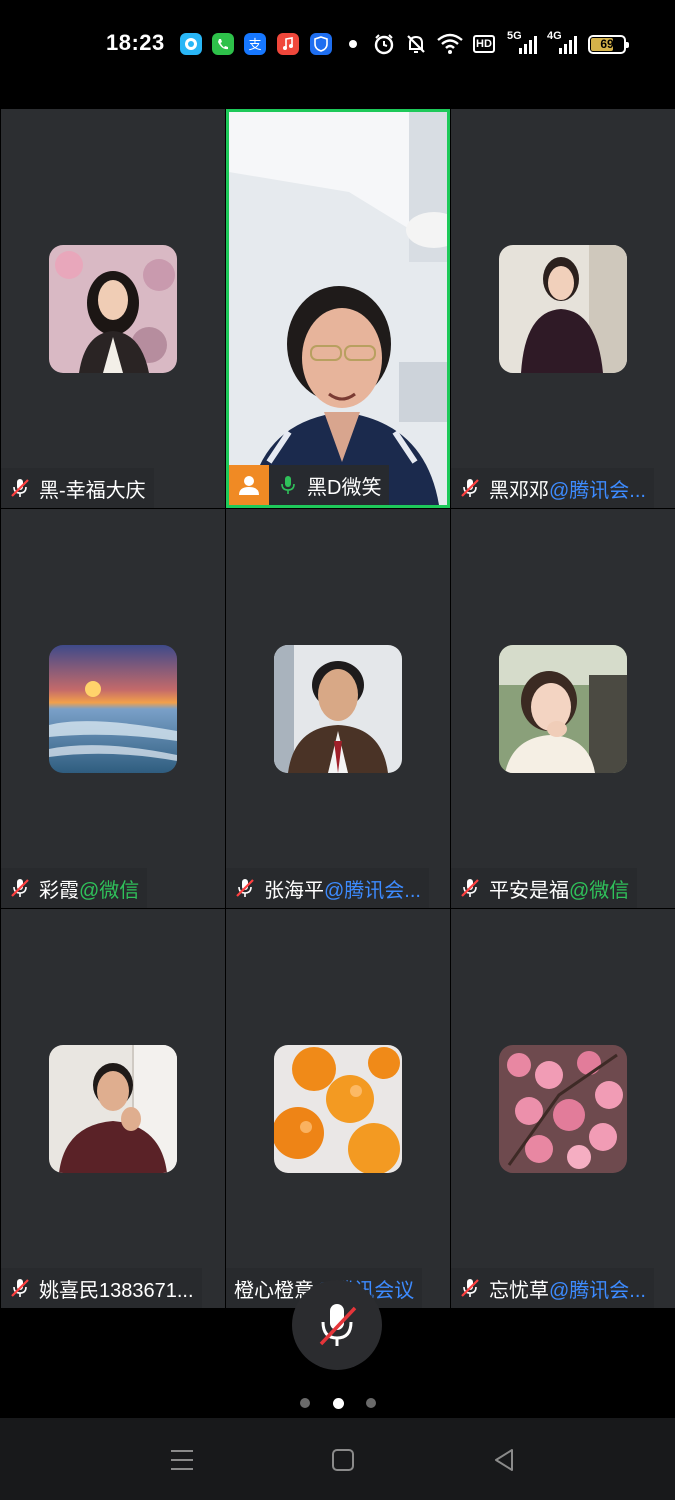 This screenshot has height=1500, width=675. I want to click on participant-name: 张海平, so click(294, 890).